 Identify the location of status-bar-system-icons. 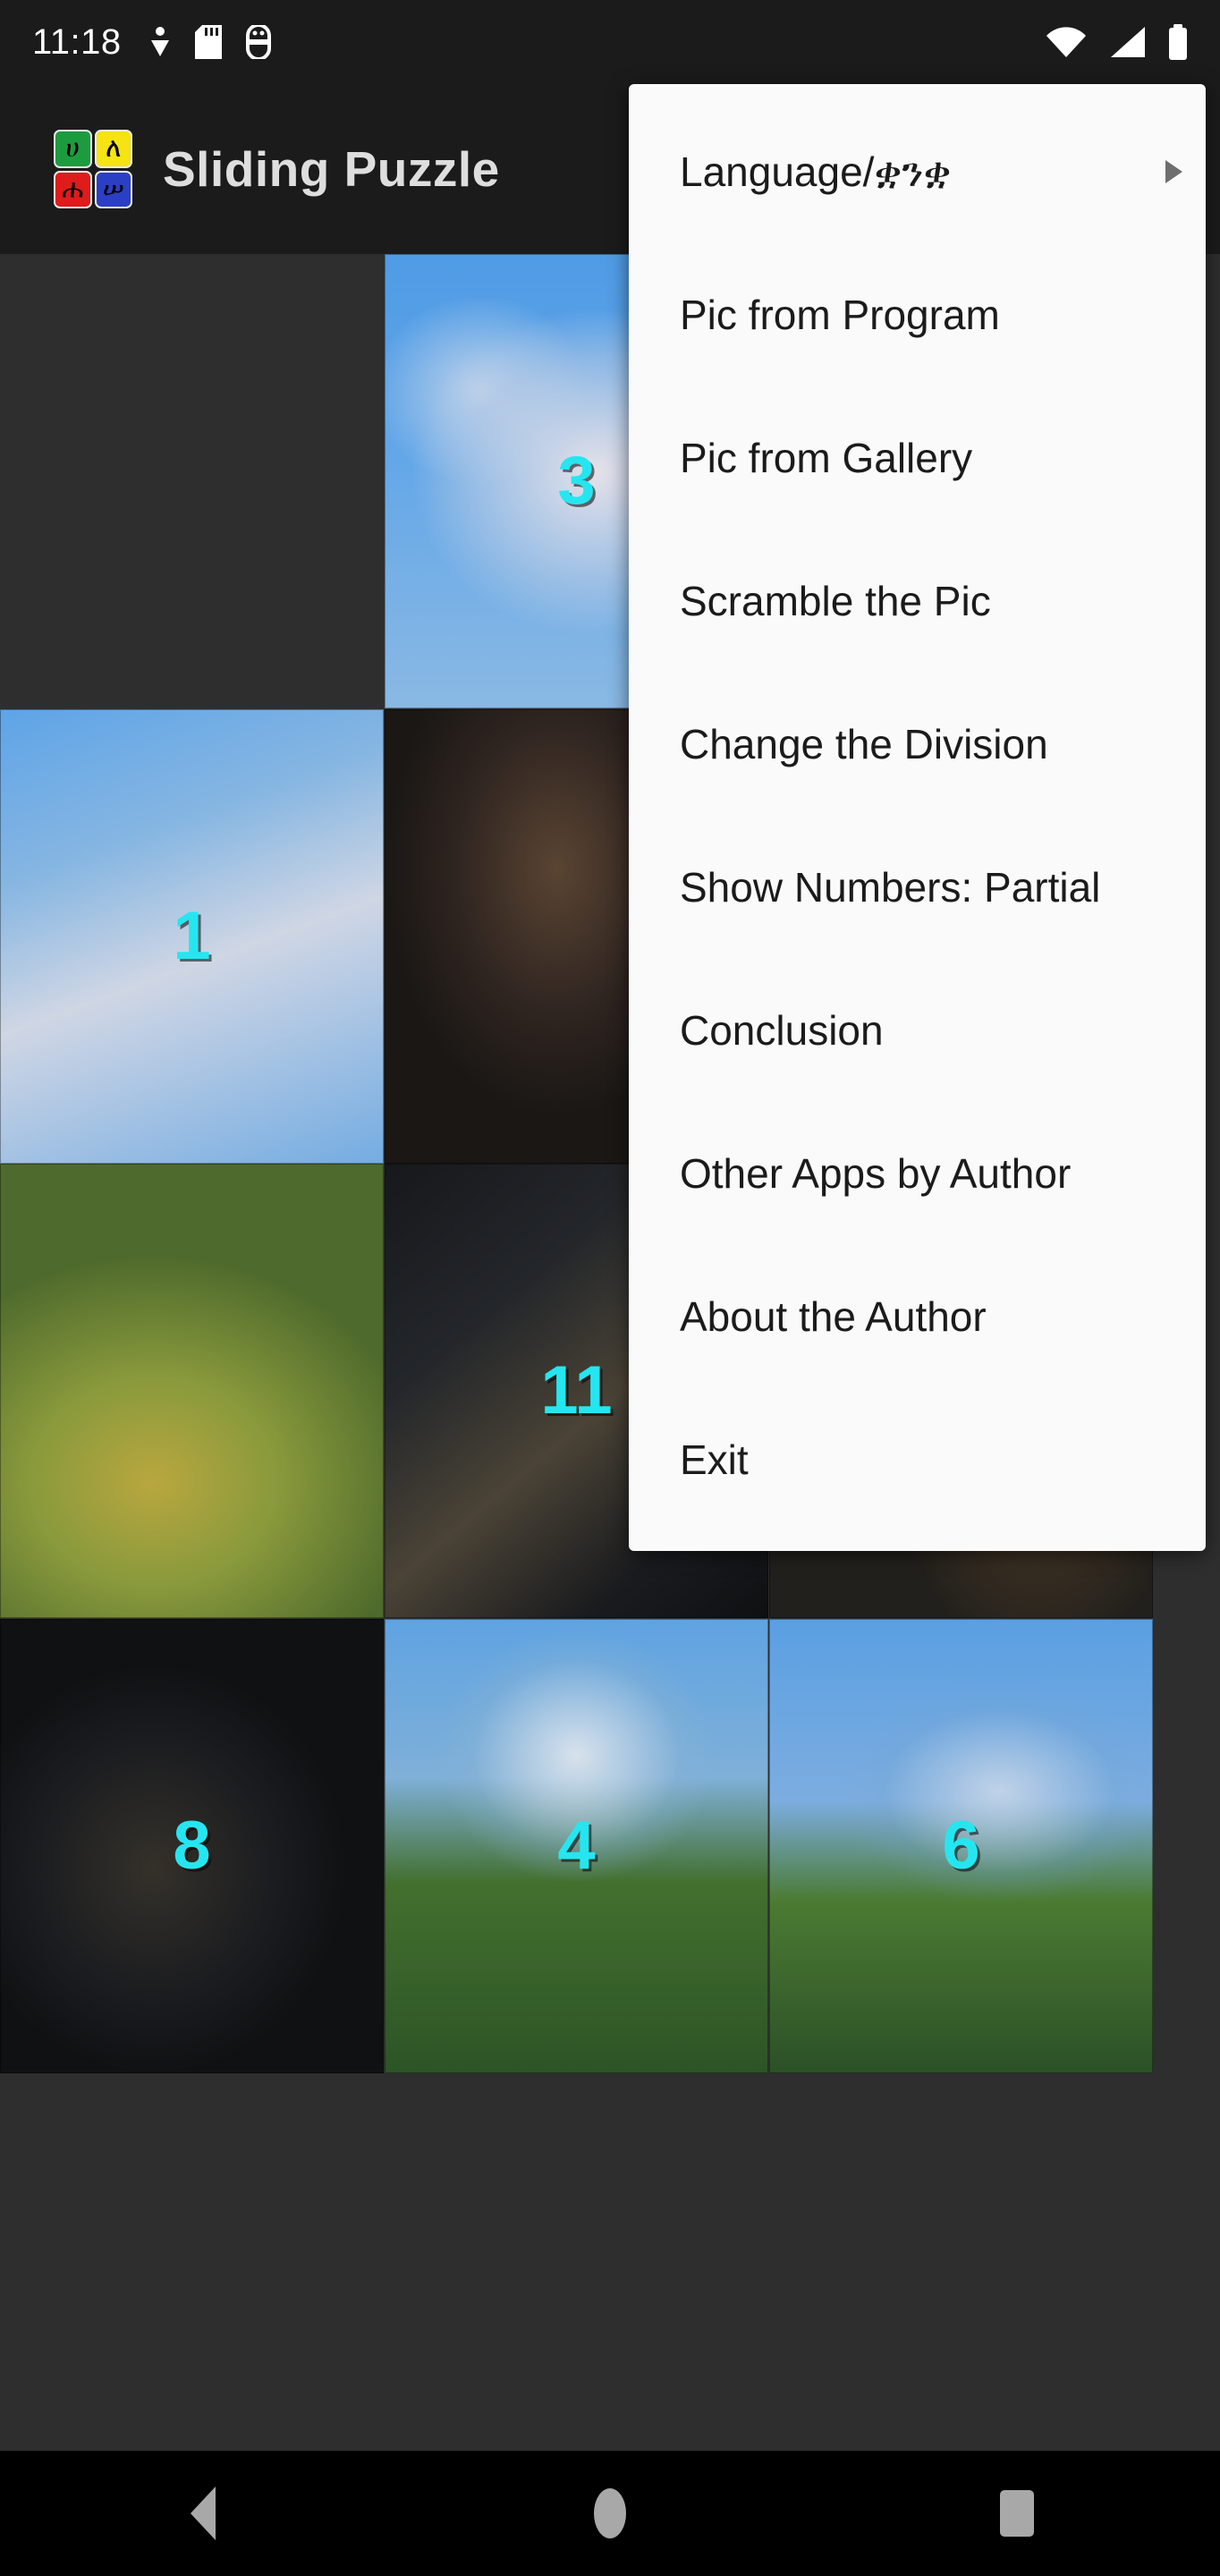
(1117, 42).